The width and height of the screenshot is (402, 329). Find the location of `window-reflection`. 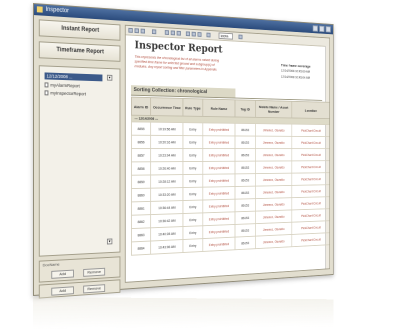

window-reflection is located at coordinates (183, 313).